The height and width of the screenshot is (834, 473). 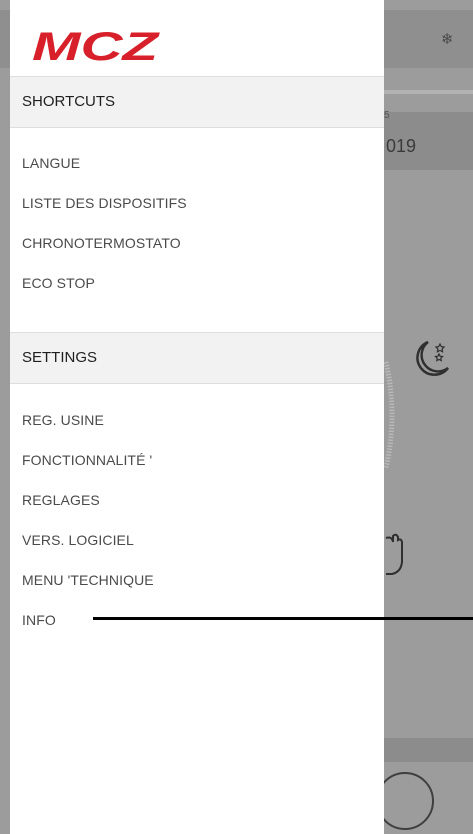 What do you see at coordinates (197, 358) in the screenshot?
I see `settings-header: SETTINGS` at bounding box center [197, 358].